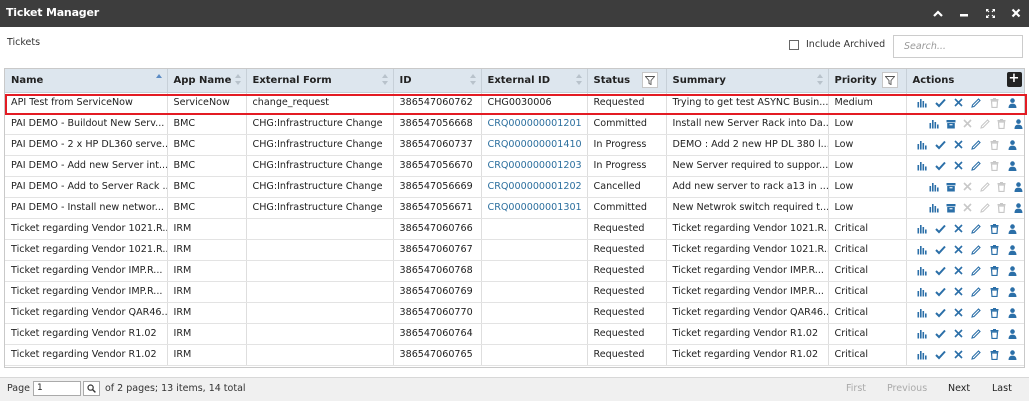 This screenshot has width=1029, height=401. I want to click on collapse-up-icon, so click(938, 13).